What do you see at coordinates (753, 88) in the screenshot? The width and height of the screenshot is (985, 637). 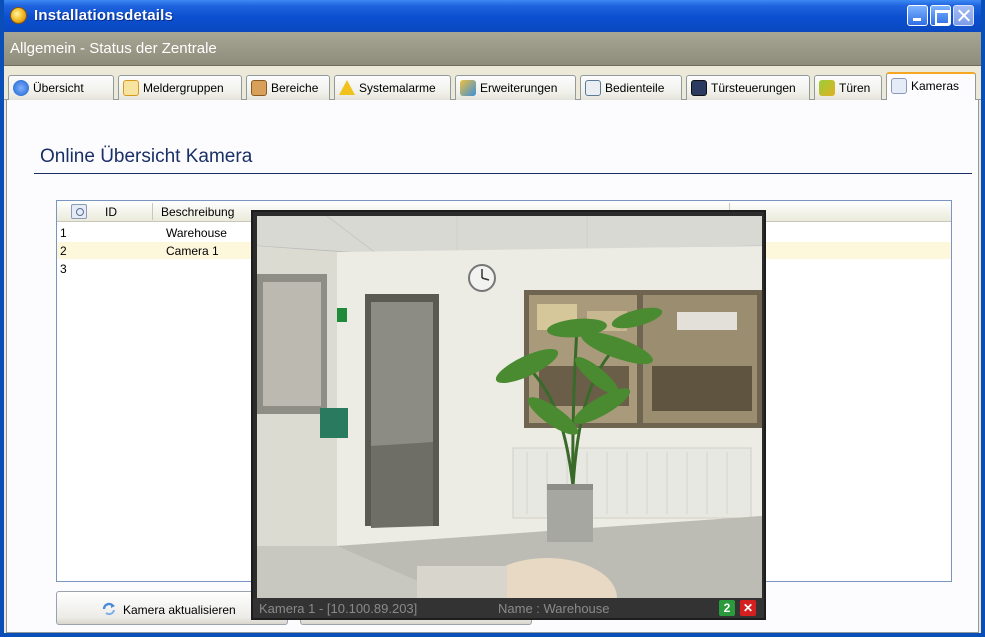 I see `tab-label: Türsteuerungen` at bounding box center [753, 88].